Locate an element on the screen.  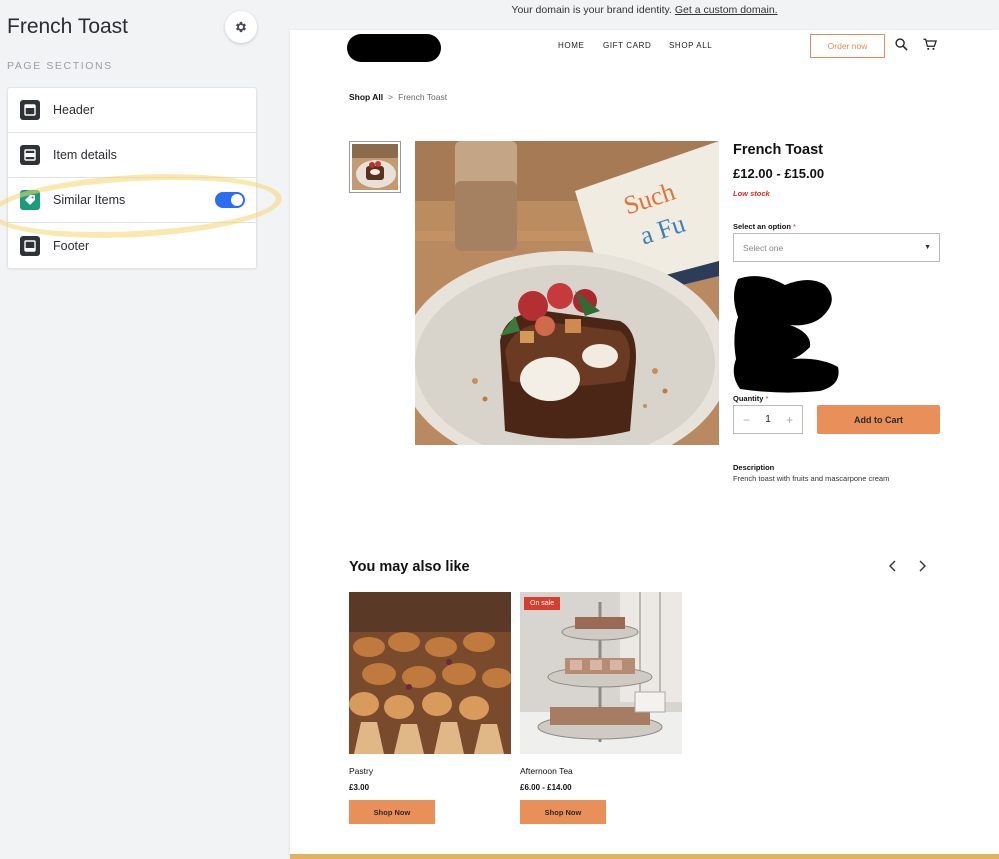
order-now-button: Order now is located at coordinates (847, 46).